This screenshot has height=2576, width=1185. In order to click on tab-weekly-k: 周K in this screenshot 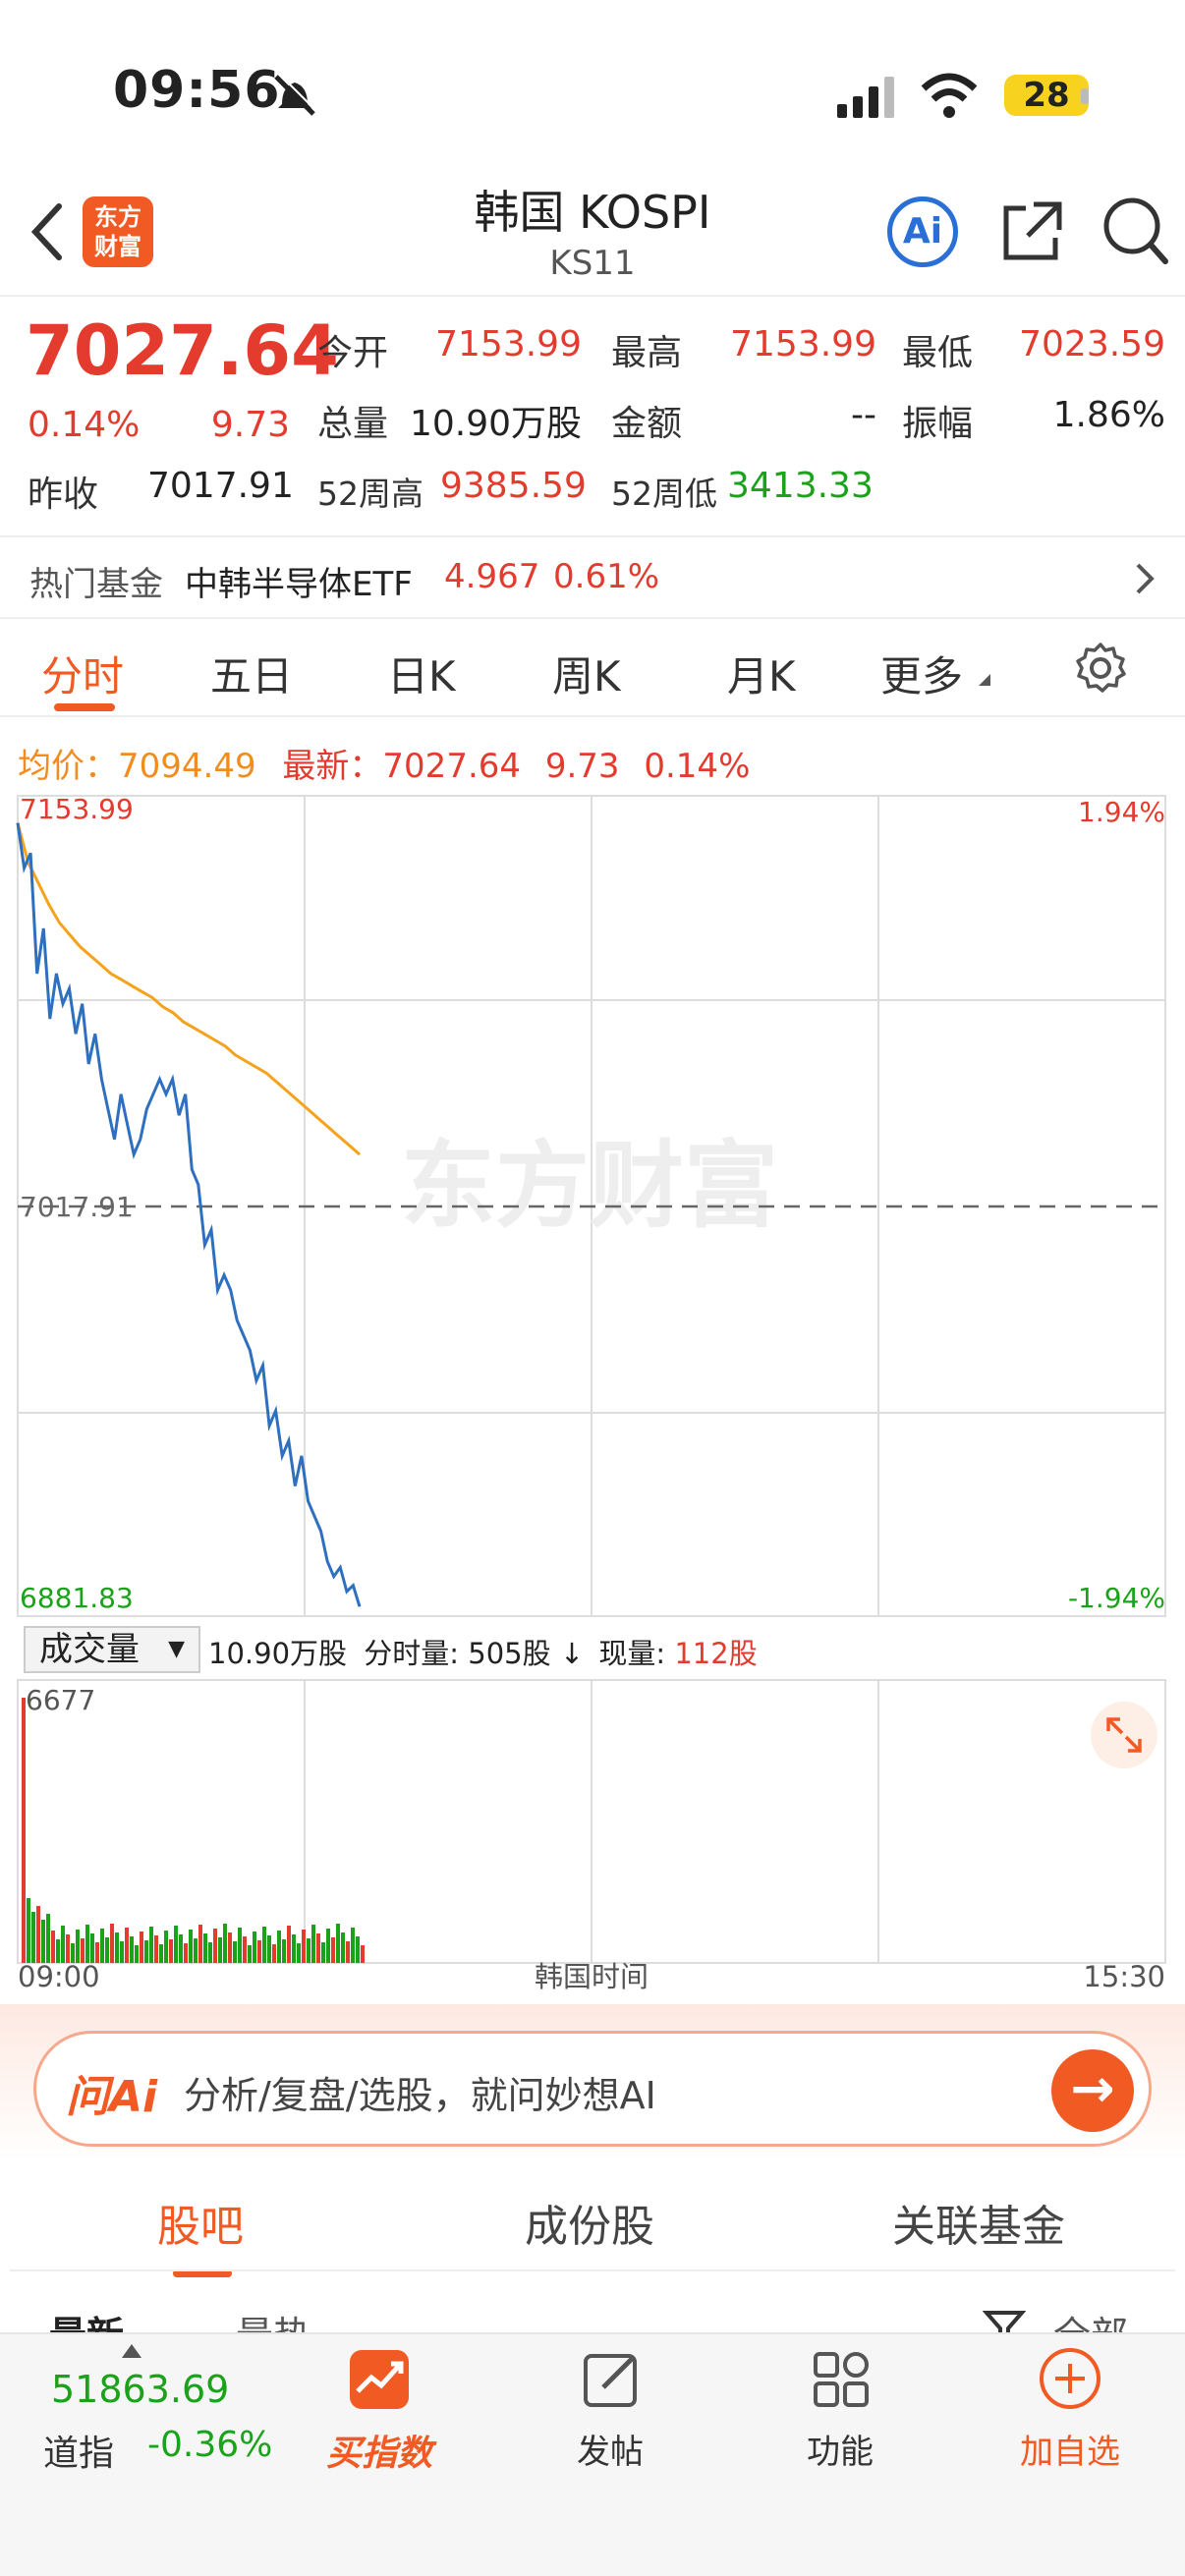, I will do `click(587, 673)`.